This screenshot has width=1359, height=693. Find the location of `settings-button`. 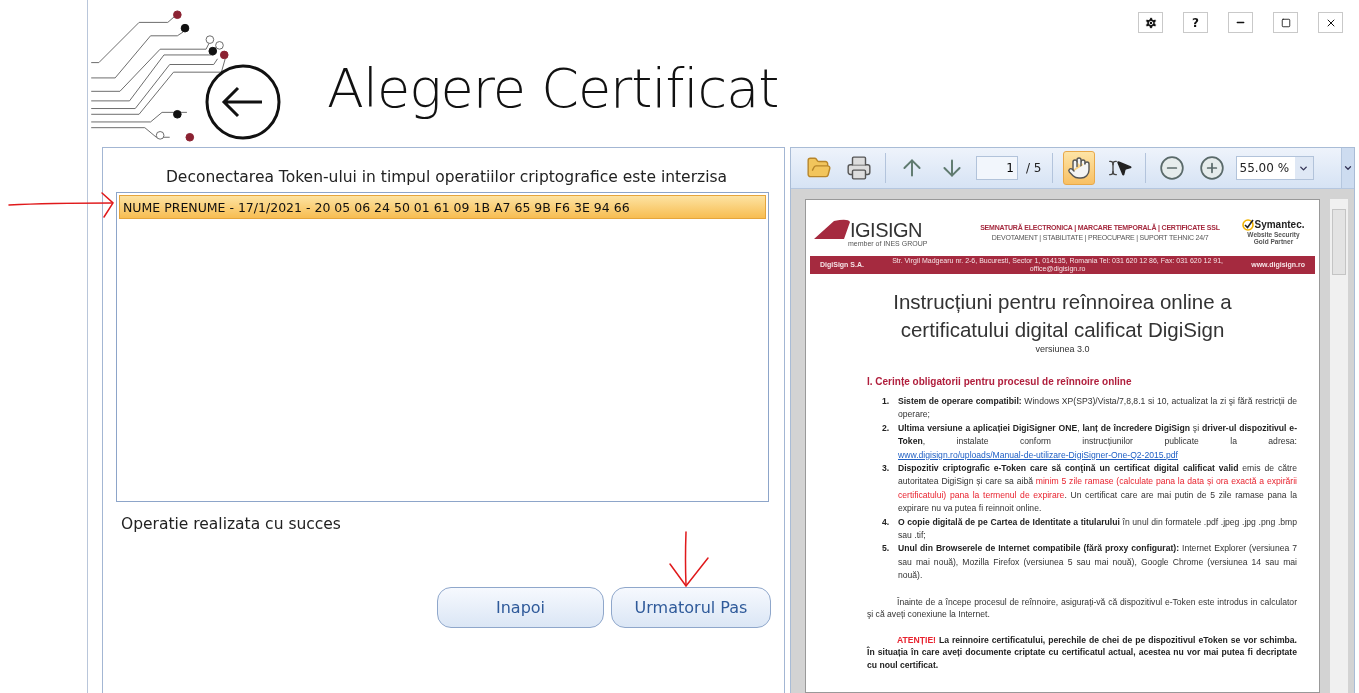

settings-button is located at coordinates (1150, 22).